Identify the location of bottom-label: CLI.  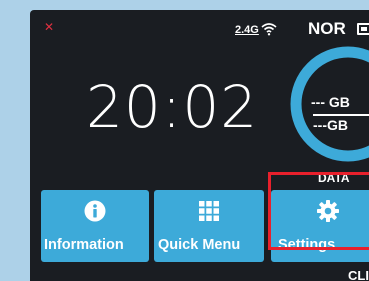
(358, 274).